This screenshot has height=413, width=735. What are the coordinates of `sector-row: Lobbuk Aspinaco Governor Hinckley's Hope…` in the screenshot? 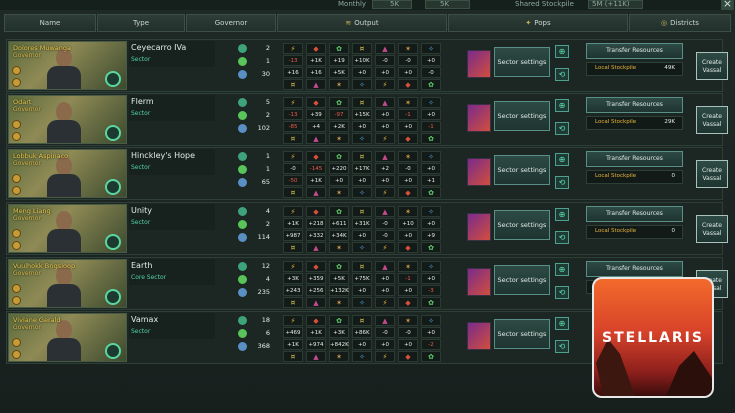 It's located at (367, 173).